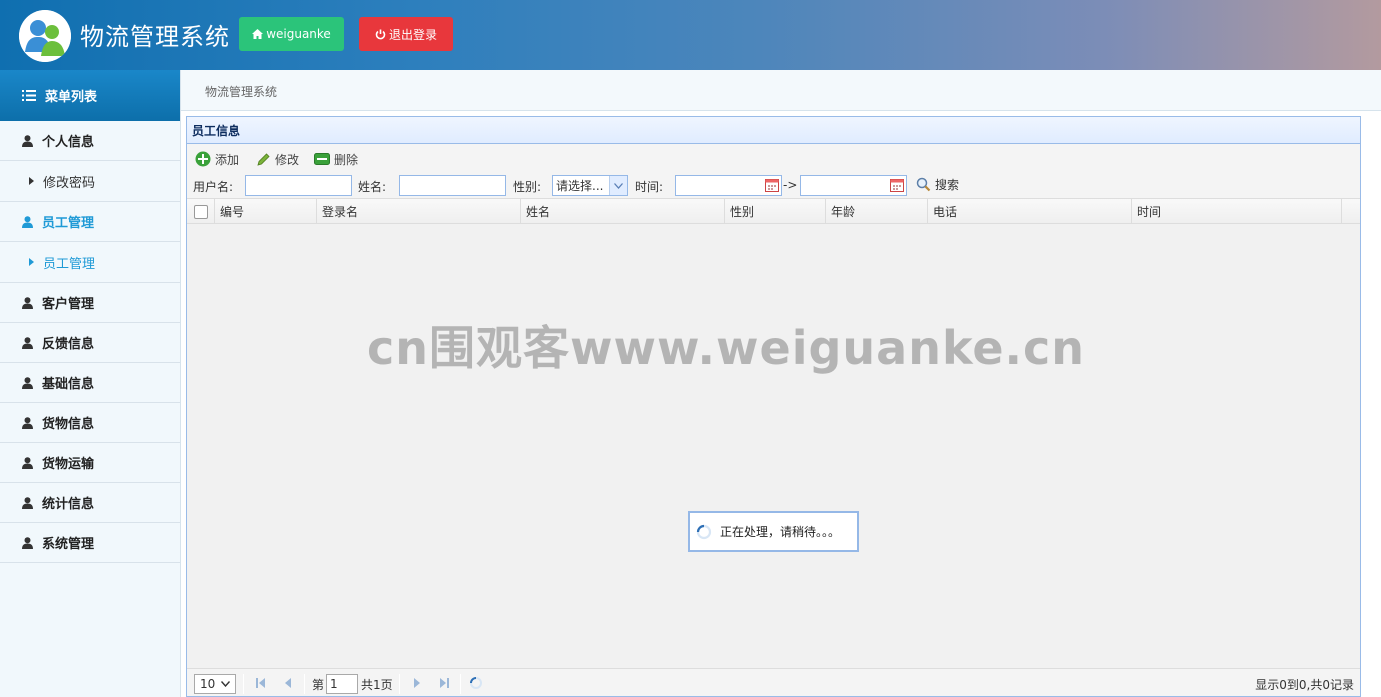  What do you see at coordinates (45, 36) in the screenshot?
I see `app-logo` at bounding box center [45, 36].